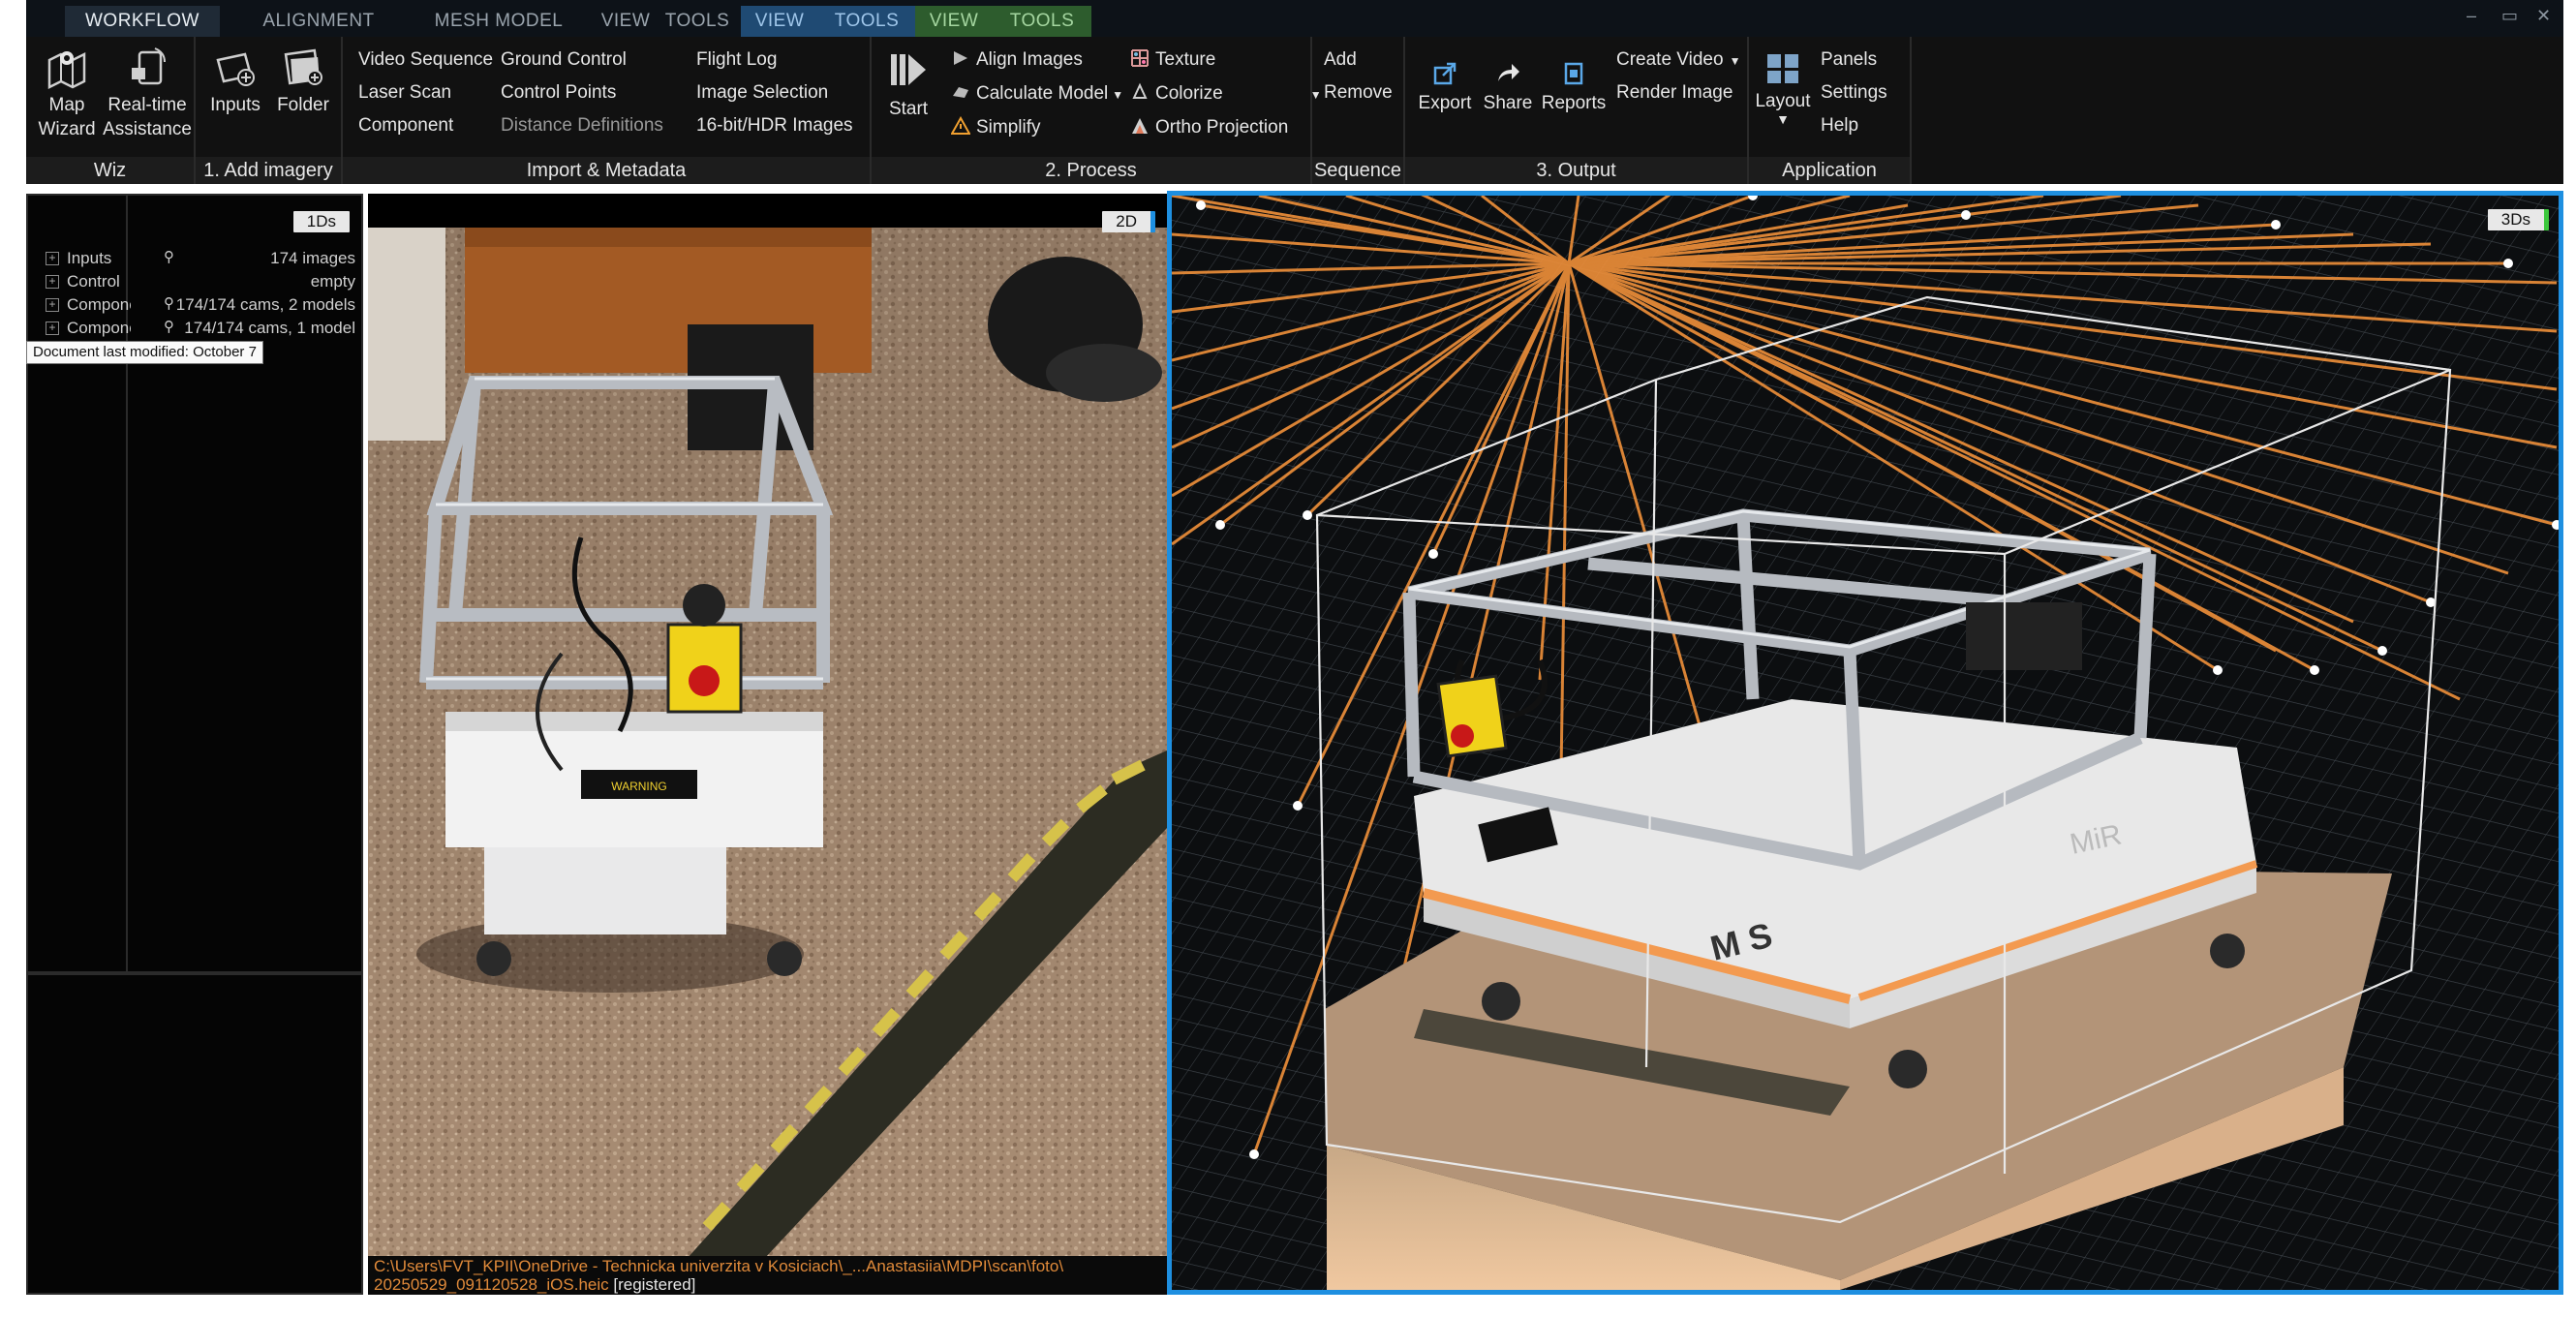 Image resolution: width=2576 pixels, height=1317 pixels. Describe the element at coordinates (1839, 126) in the screenshot. I see `help-button: Help` at that location.